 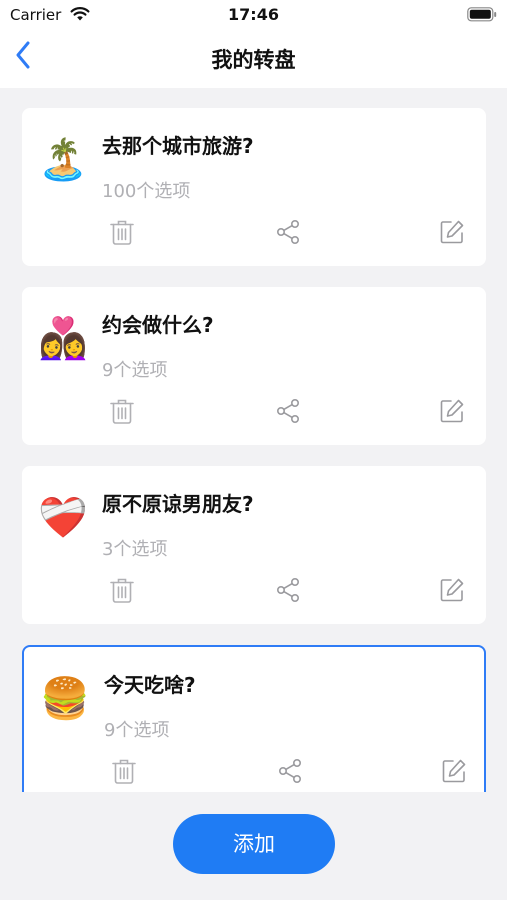 I want to click on couple-heart-icon: 👩‍❤️‍👩, so click(x=63, y=339).